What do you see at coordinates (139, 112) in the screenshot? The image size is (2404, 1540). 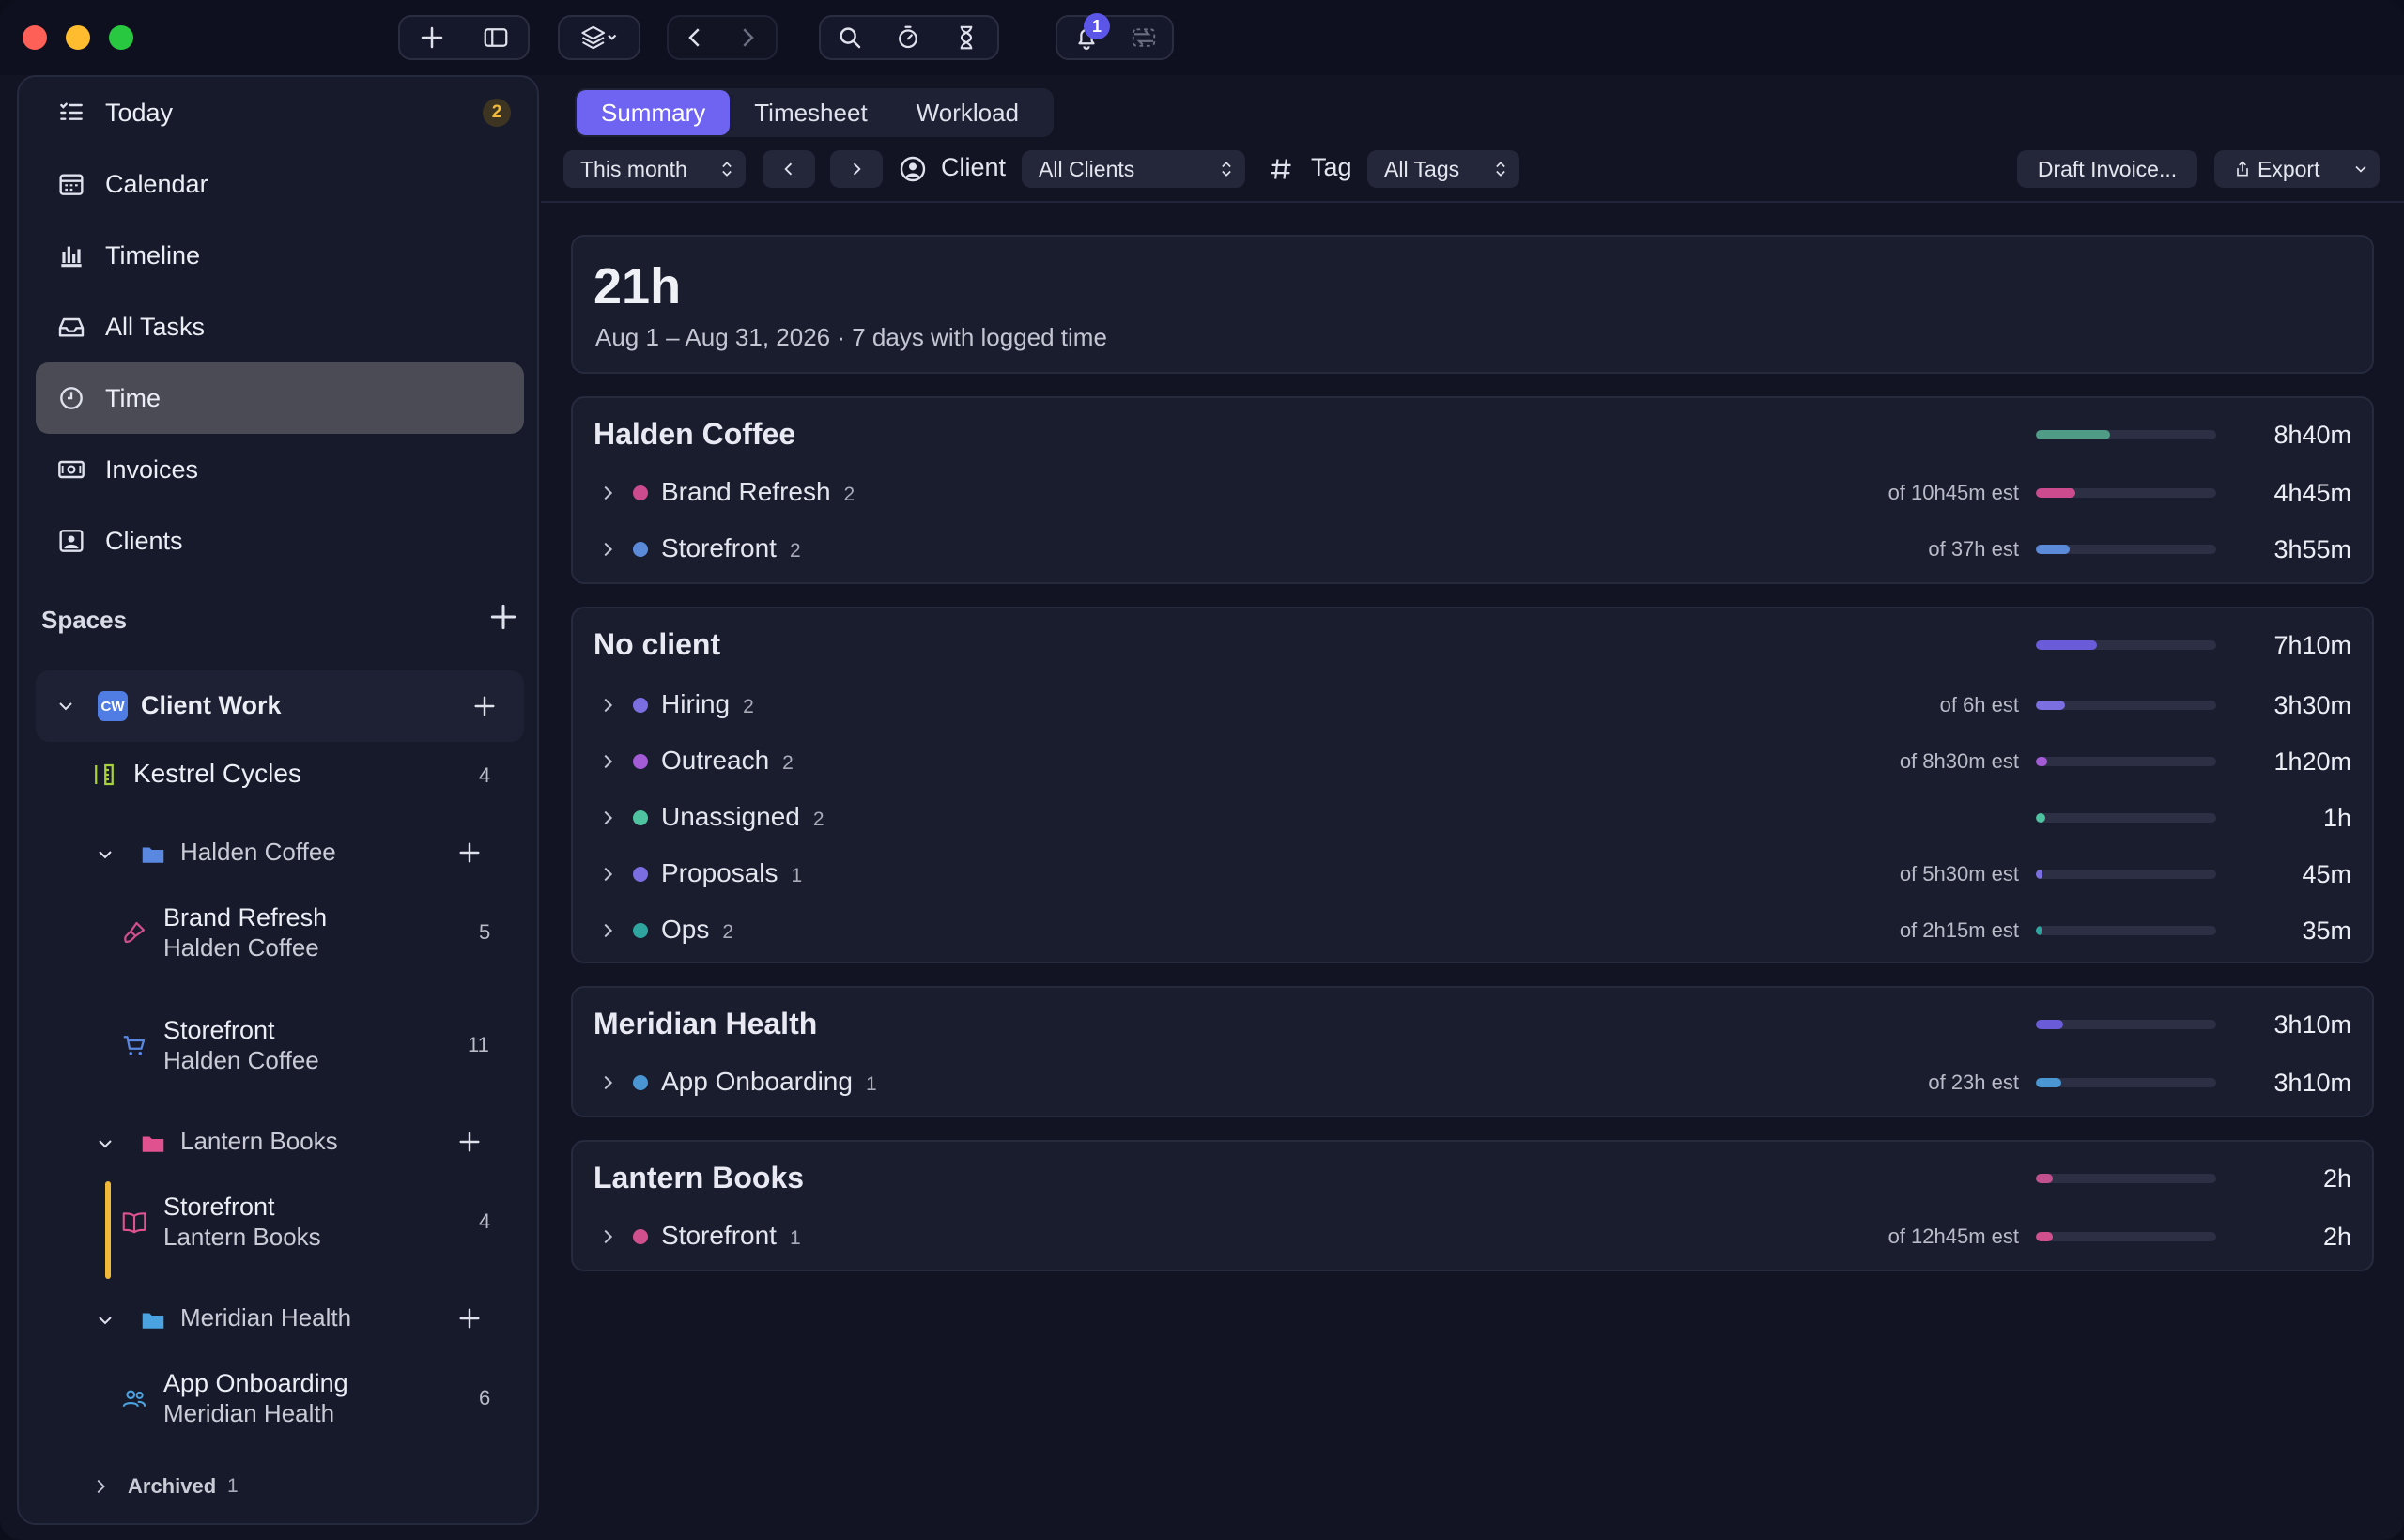 I see `sidebar-item-label: Today` at bounding box center [139, 112].